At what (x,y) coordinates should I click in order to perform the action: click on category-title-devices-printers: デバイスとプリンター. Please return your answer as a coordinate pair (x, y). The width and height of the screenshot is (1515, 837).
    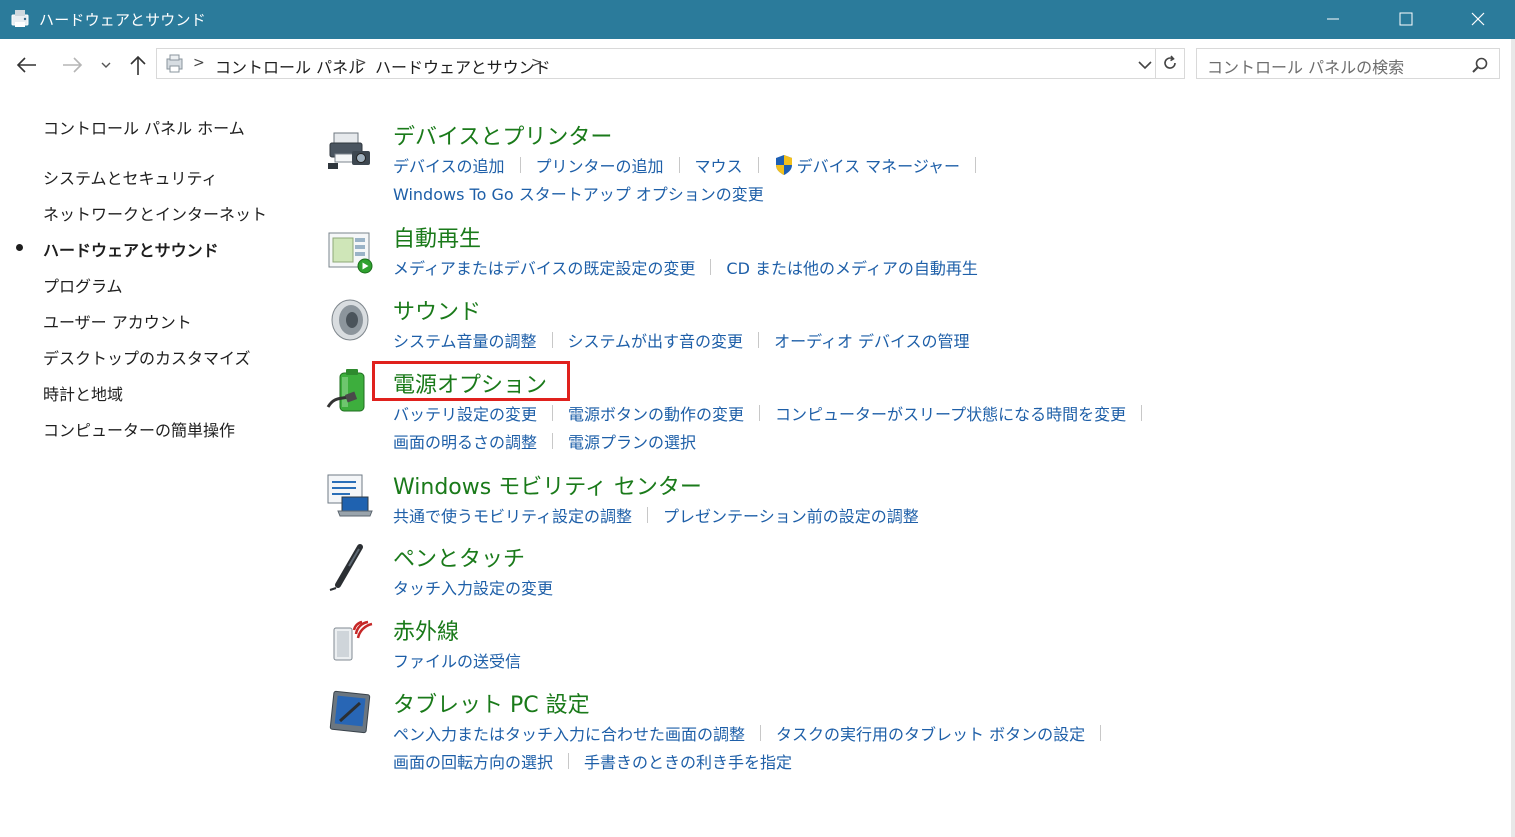
    Looking at the image, I should click on (502, 135).